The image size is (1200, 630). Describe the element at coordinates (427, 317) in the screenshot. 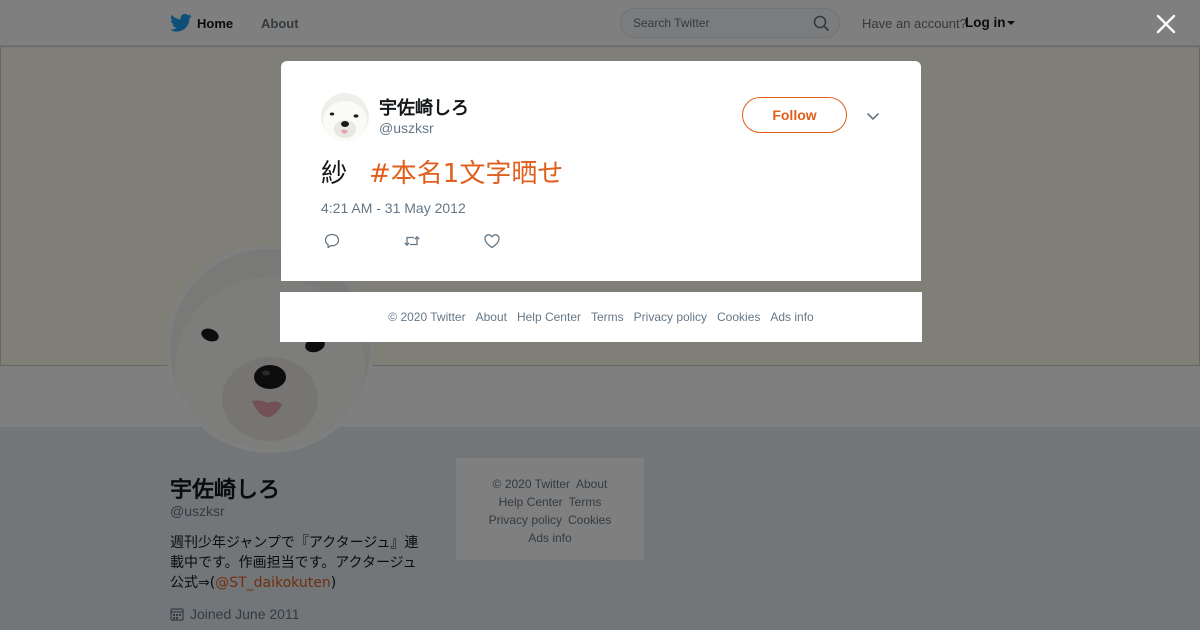

I see `modal-footer-copyright: © 2020 Twitter` at that location.